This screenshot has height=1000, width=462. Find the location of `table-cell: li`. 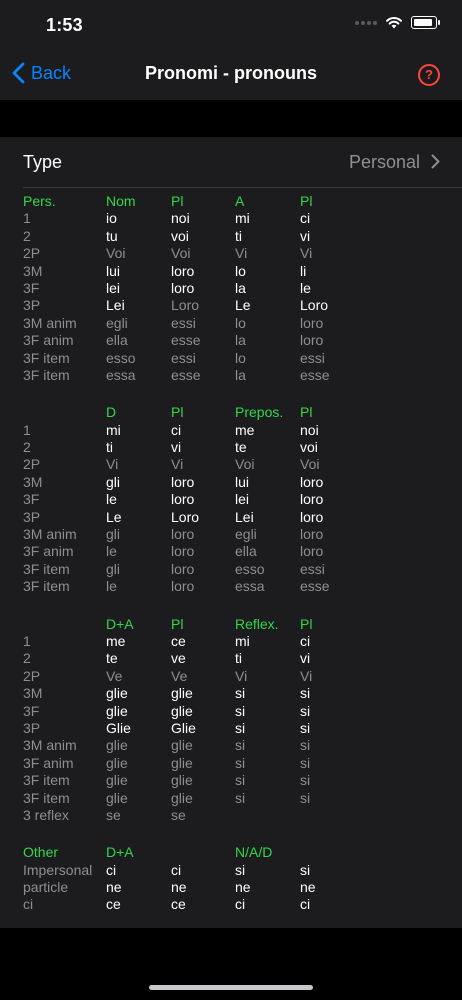

table-cell: li is located at coordinates (303, 270).